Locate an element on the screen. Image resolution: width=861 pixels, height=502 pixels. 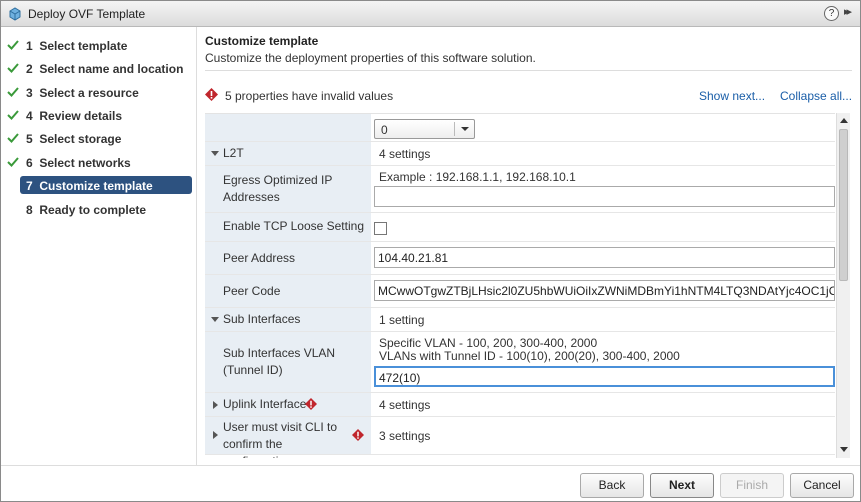
tcp-loose-label: Enable TCP Loose Setting is located at coordinates (293, 226).